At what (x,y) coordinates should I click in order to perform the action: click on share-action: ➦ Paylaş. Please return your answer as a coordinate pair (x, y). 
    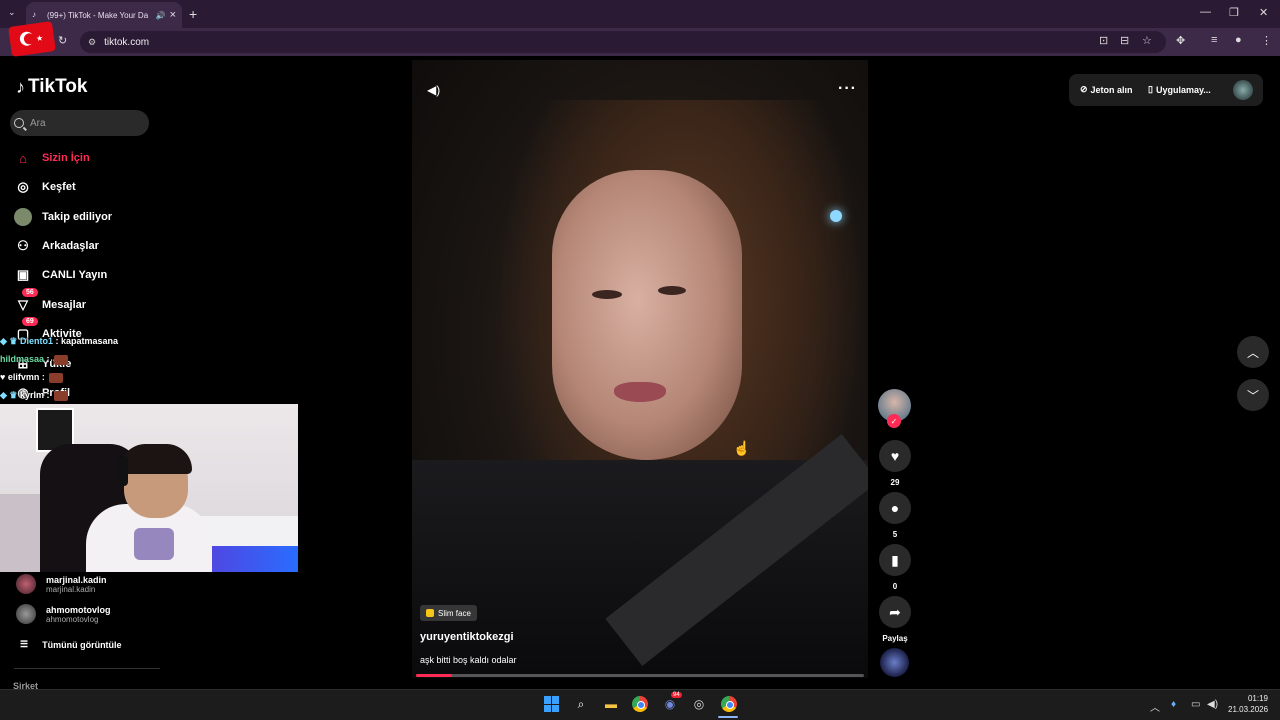
    Looking at the image, I should click on (895, 619).